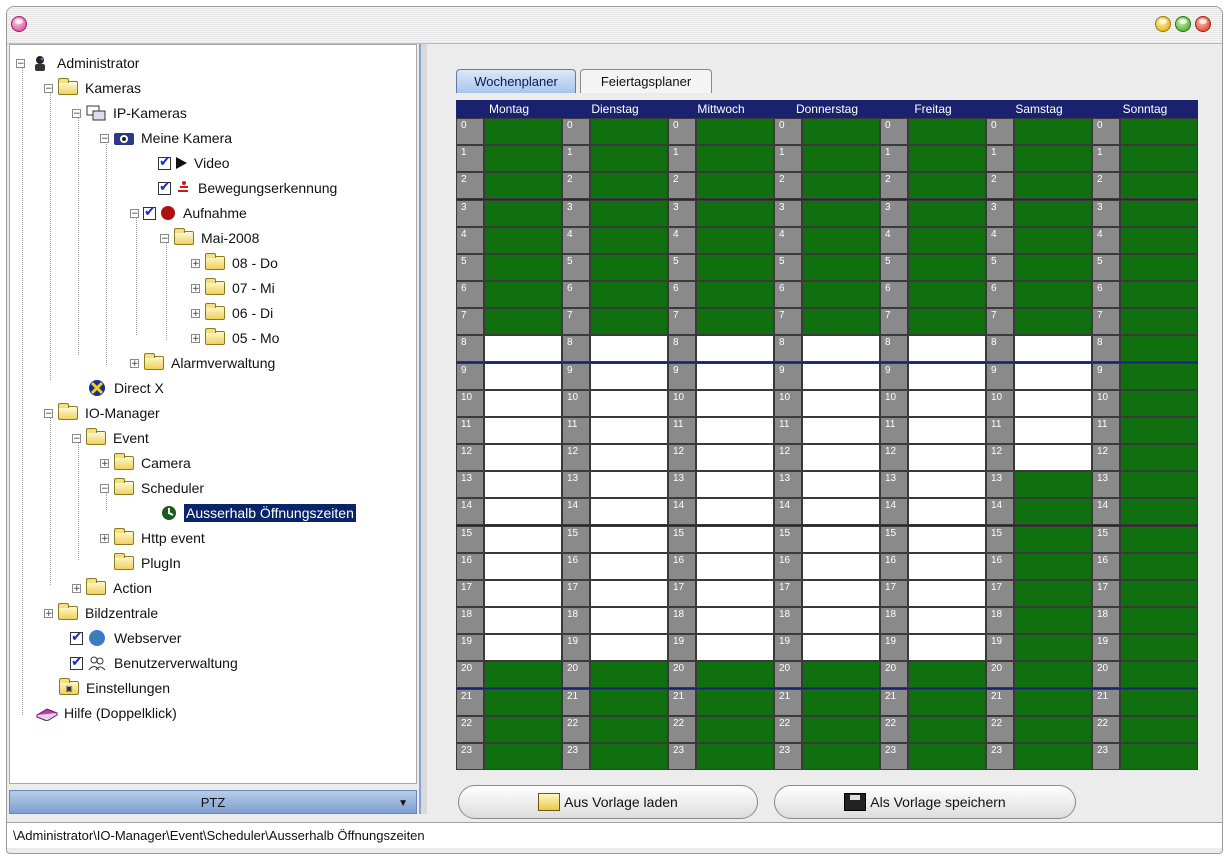 Image resolution: width=1229 pixels, height=860 pixels. What do you see at coordinates (516, 81) in the screenshot?
I see `tab-wochenplaner: Wochenplaner` at bounding box center [516, 81].